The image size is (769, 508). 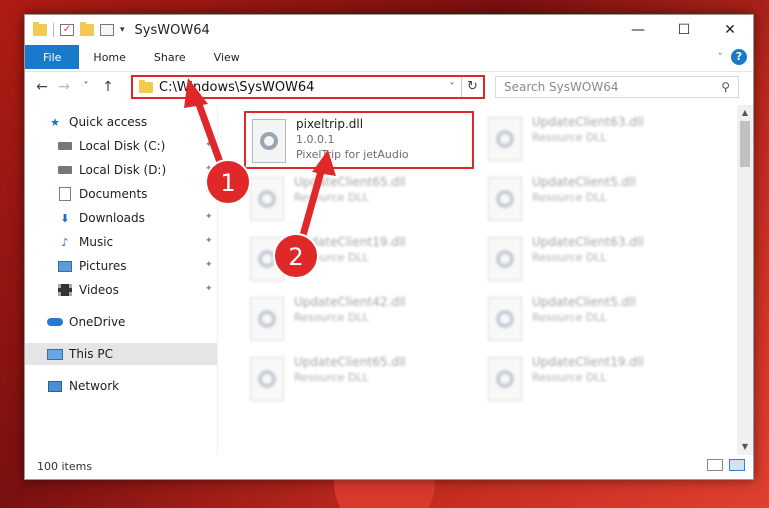 I want to click on large-icons-view-icon, so click(x=737, y=465).